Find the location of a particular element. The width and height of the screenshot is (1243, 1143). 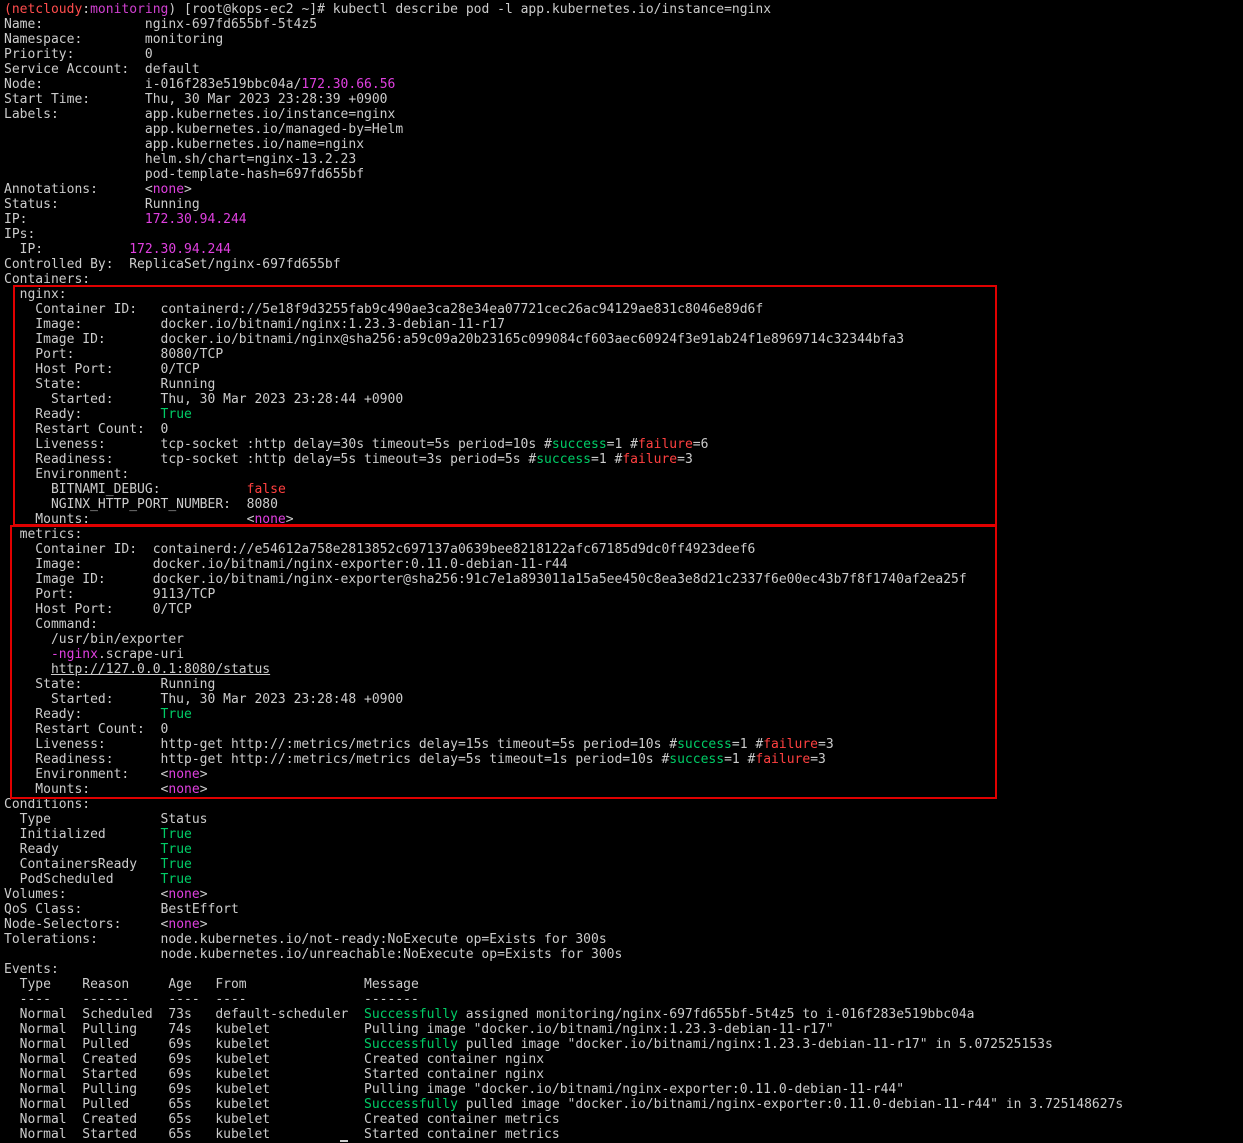

output-segment: Service Account: default is located at coordinates (102, 69).